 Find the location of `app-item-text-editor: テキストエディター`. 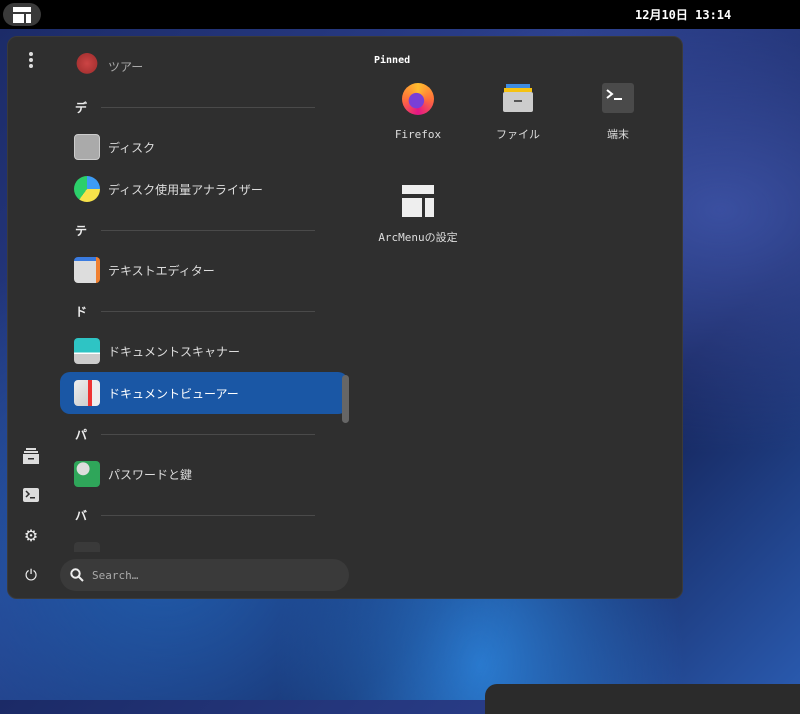

app-item-text-editor: テキストエディター is located at coordinates (204, 270).